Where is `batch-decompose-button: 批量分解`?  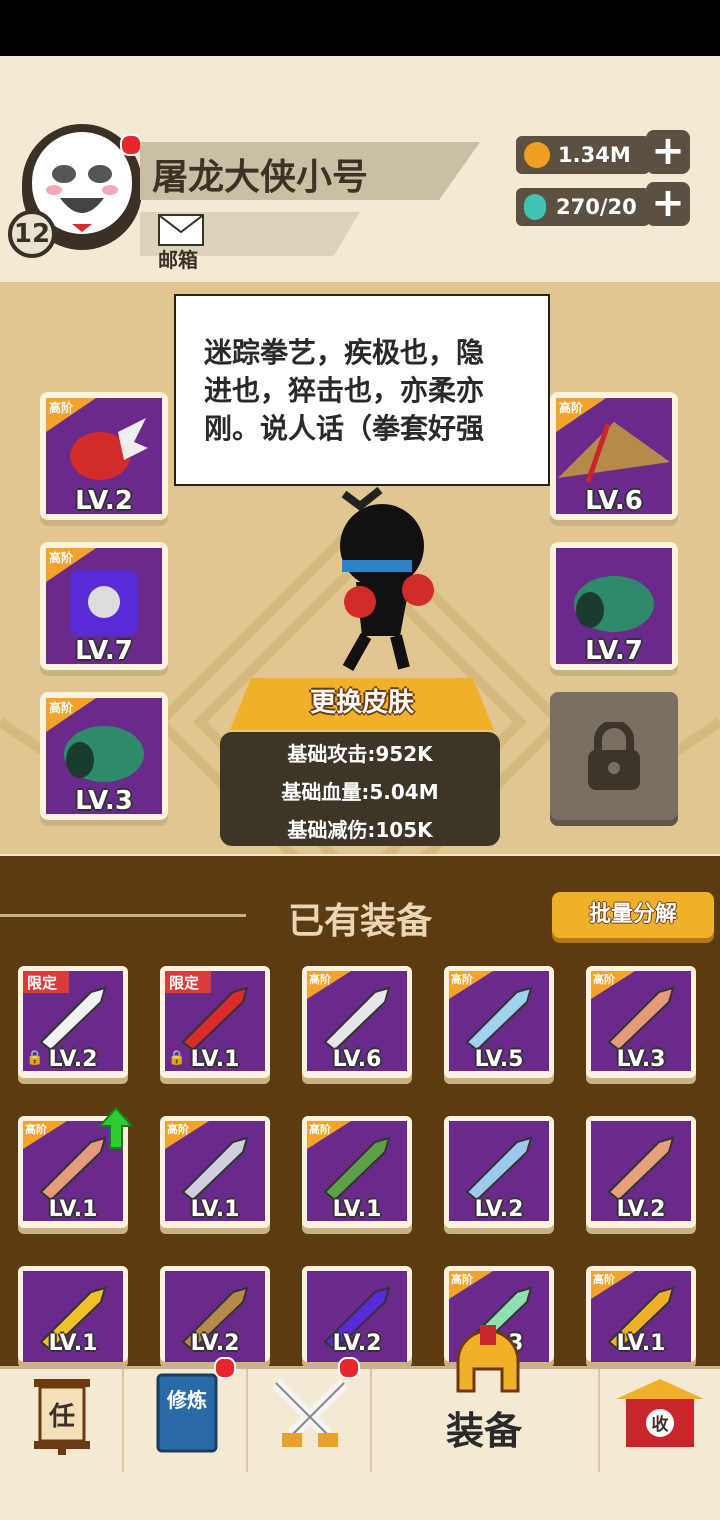 batch-decompose-button: 批量分解 is located at coordinates (633, 915).